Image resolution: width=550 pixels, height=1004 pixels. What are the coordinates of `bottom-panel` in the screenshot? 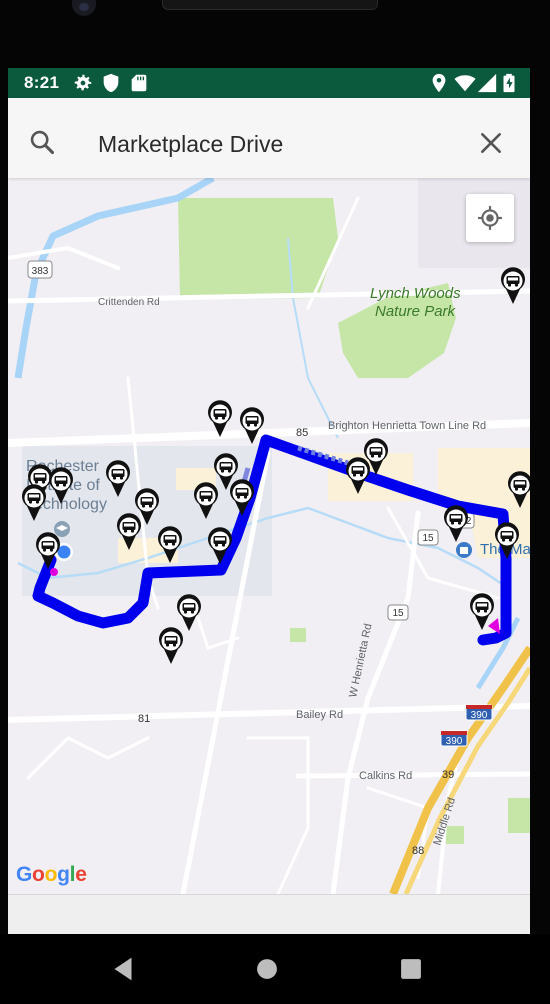 It's located at (269, 914).